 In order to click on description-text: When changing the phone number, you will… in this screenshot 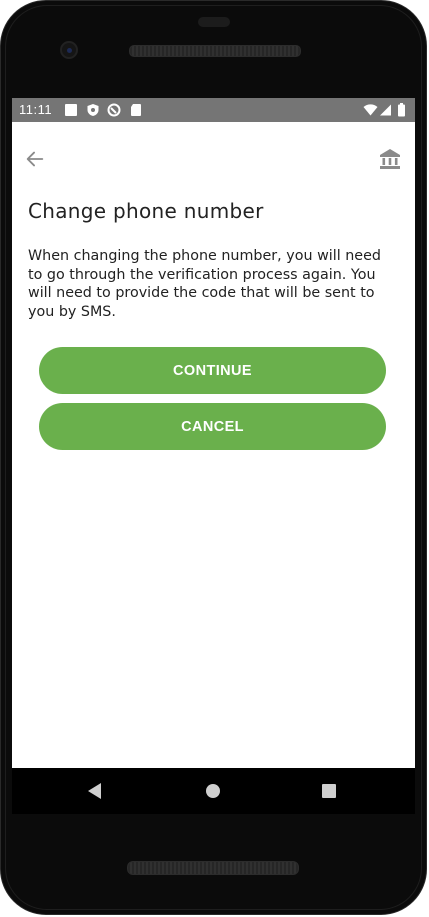, I will do `click(204, 284)`.